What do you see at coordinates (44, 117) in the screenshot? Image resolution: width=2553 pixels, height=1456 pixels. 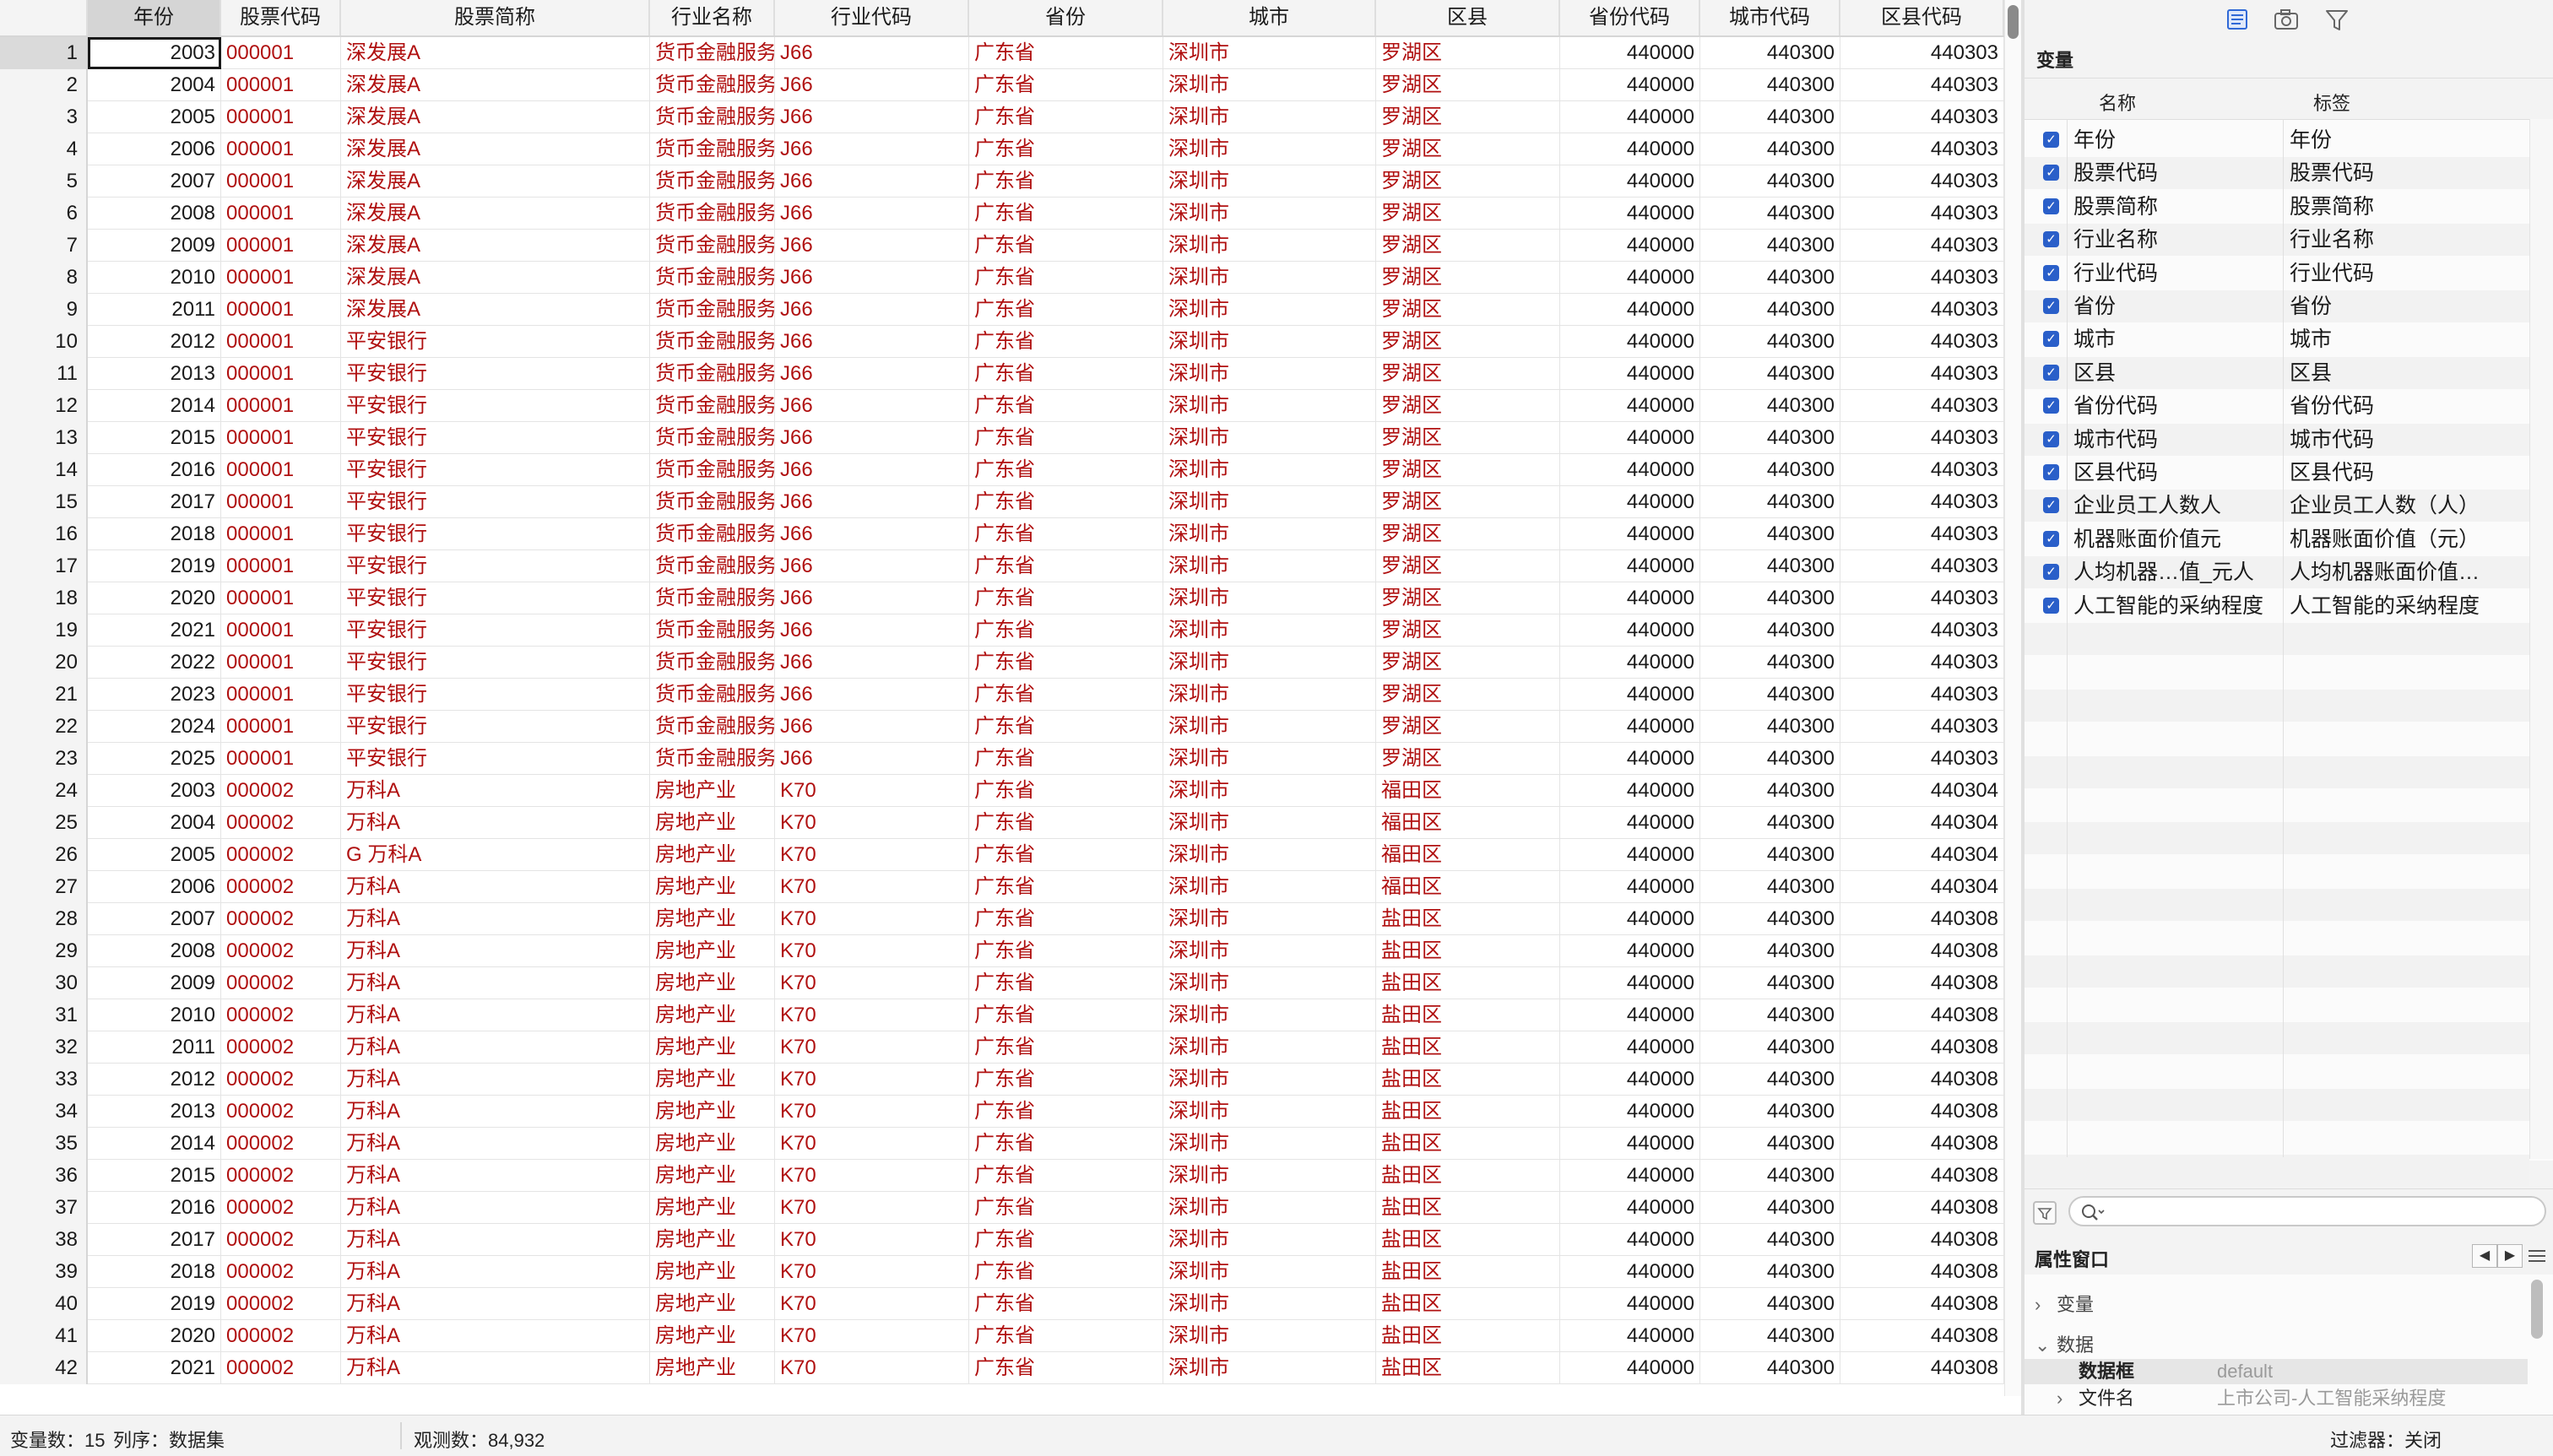 I see `row-number: 3` at bounding box center [44, 117].